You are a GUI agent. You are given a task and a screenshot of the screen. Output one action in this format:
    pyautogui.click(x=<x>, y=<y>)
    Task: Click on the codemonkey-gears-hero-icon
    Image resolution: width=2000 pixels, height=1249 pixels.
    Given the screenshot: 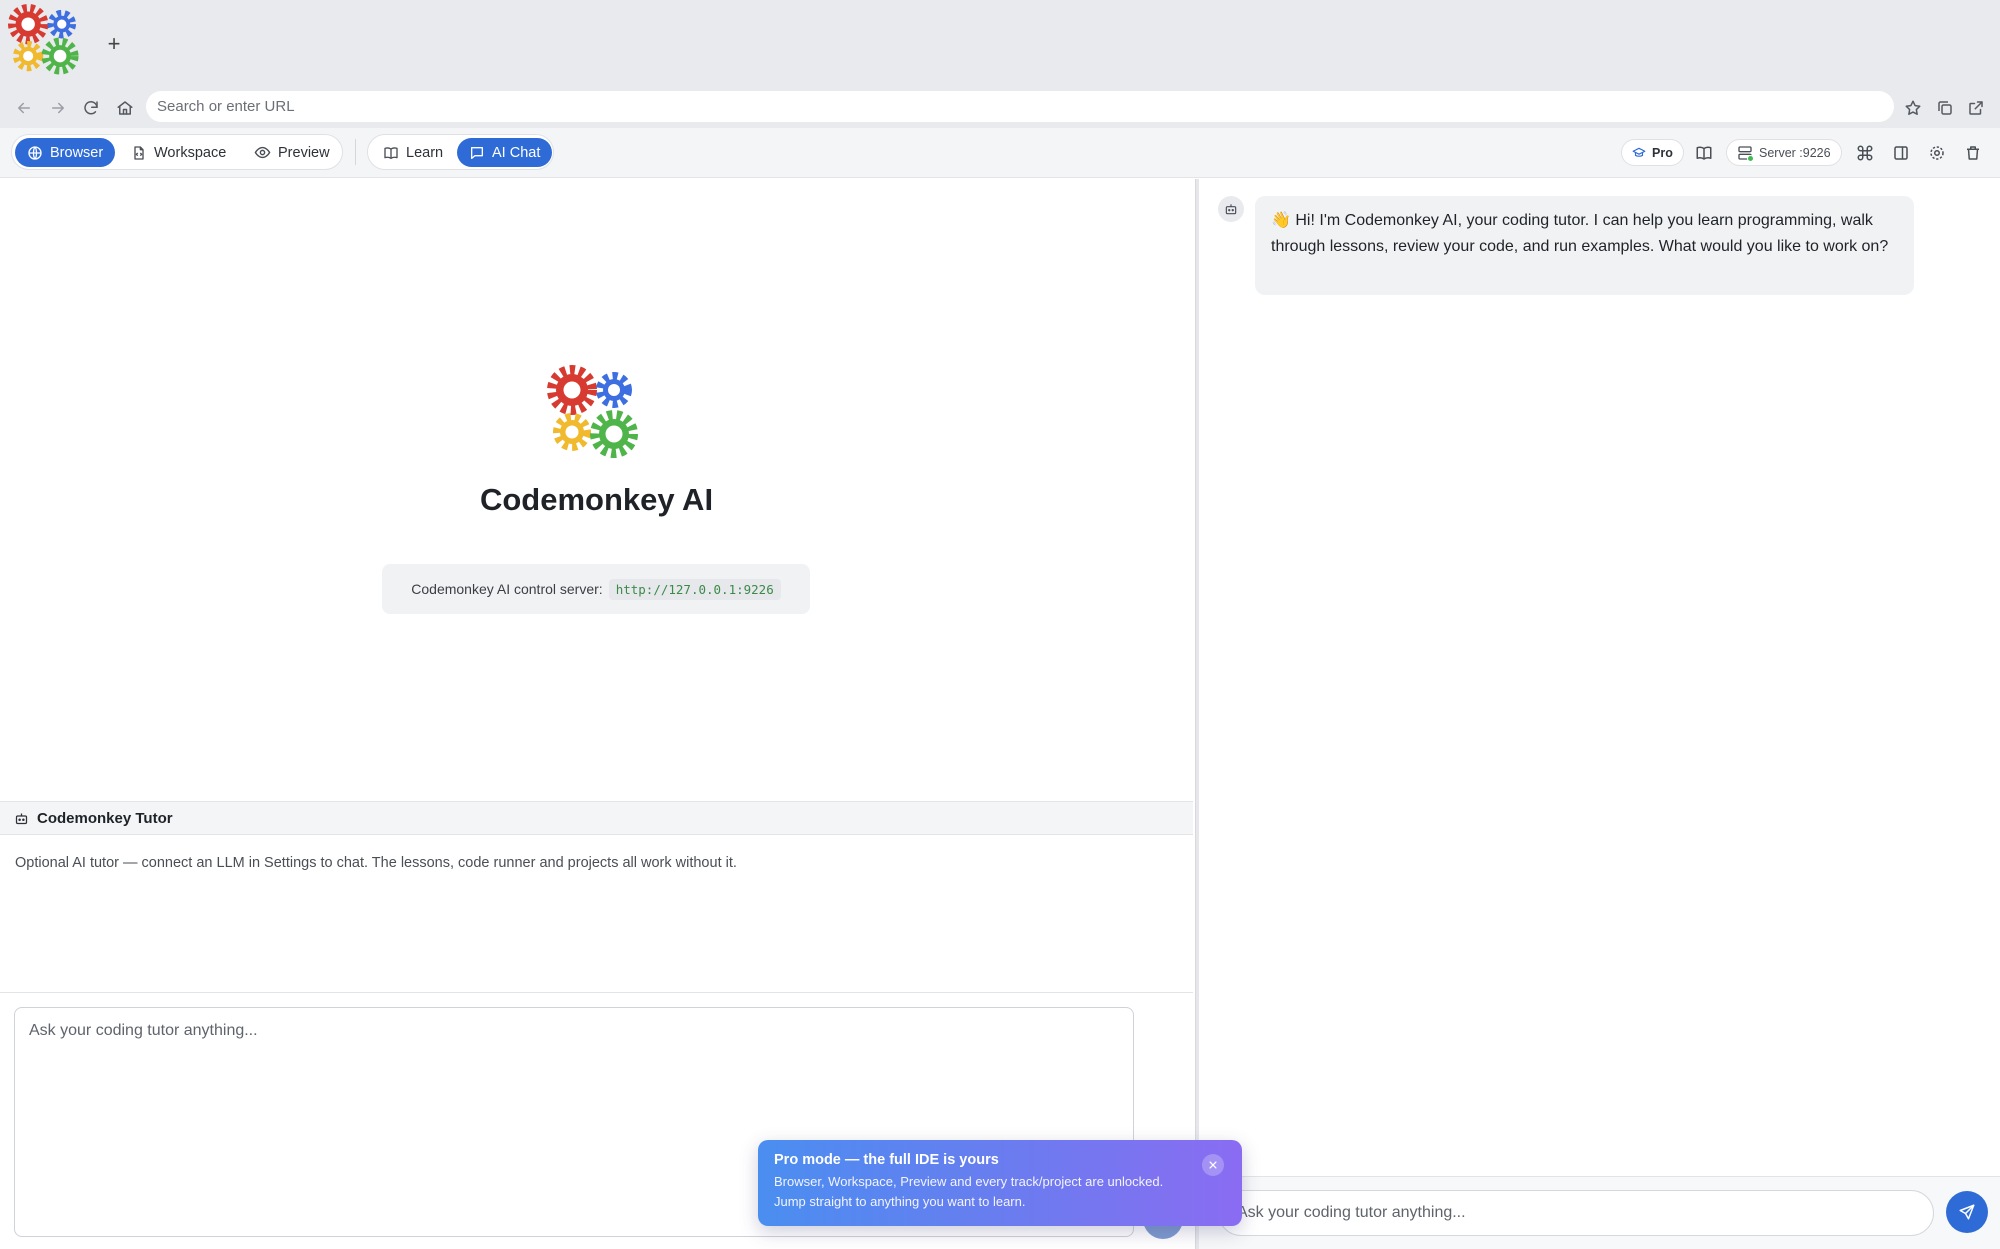 What is the action you would take?
    pyautogui.click(x=596, y=414)
    